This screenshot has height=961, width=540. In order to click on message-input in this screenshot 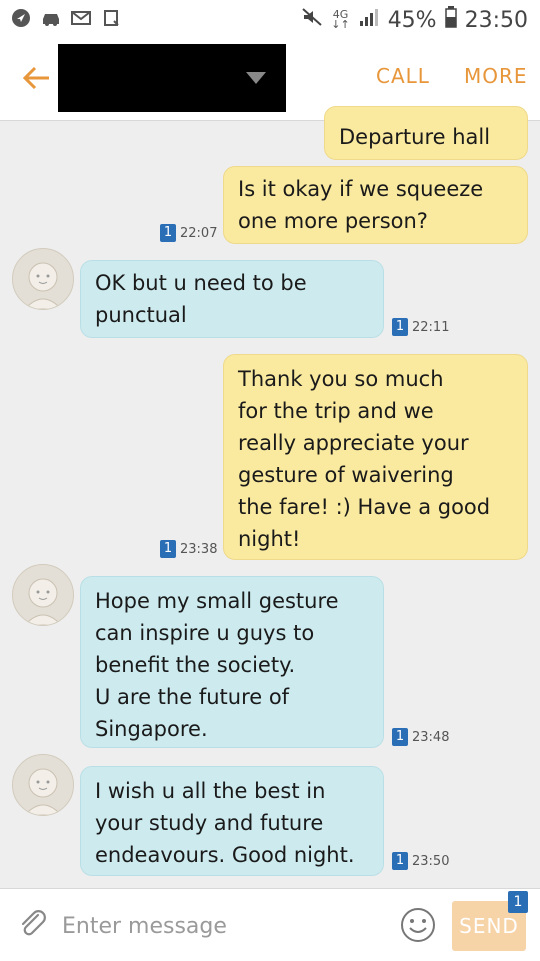, I will do `click(212, 926)`.